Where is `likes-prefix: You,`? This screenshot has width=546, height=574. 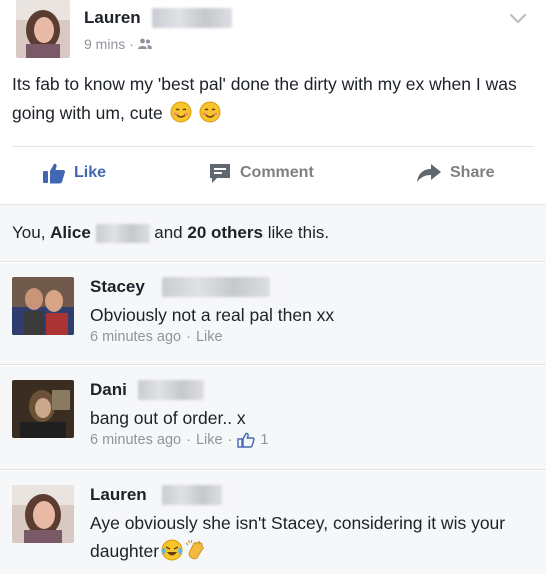
likes-prefix: You, is located at coordinates (29, 232).